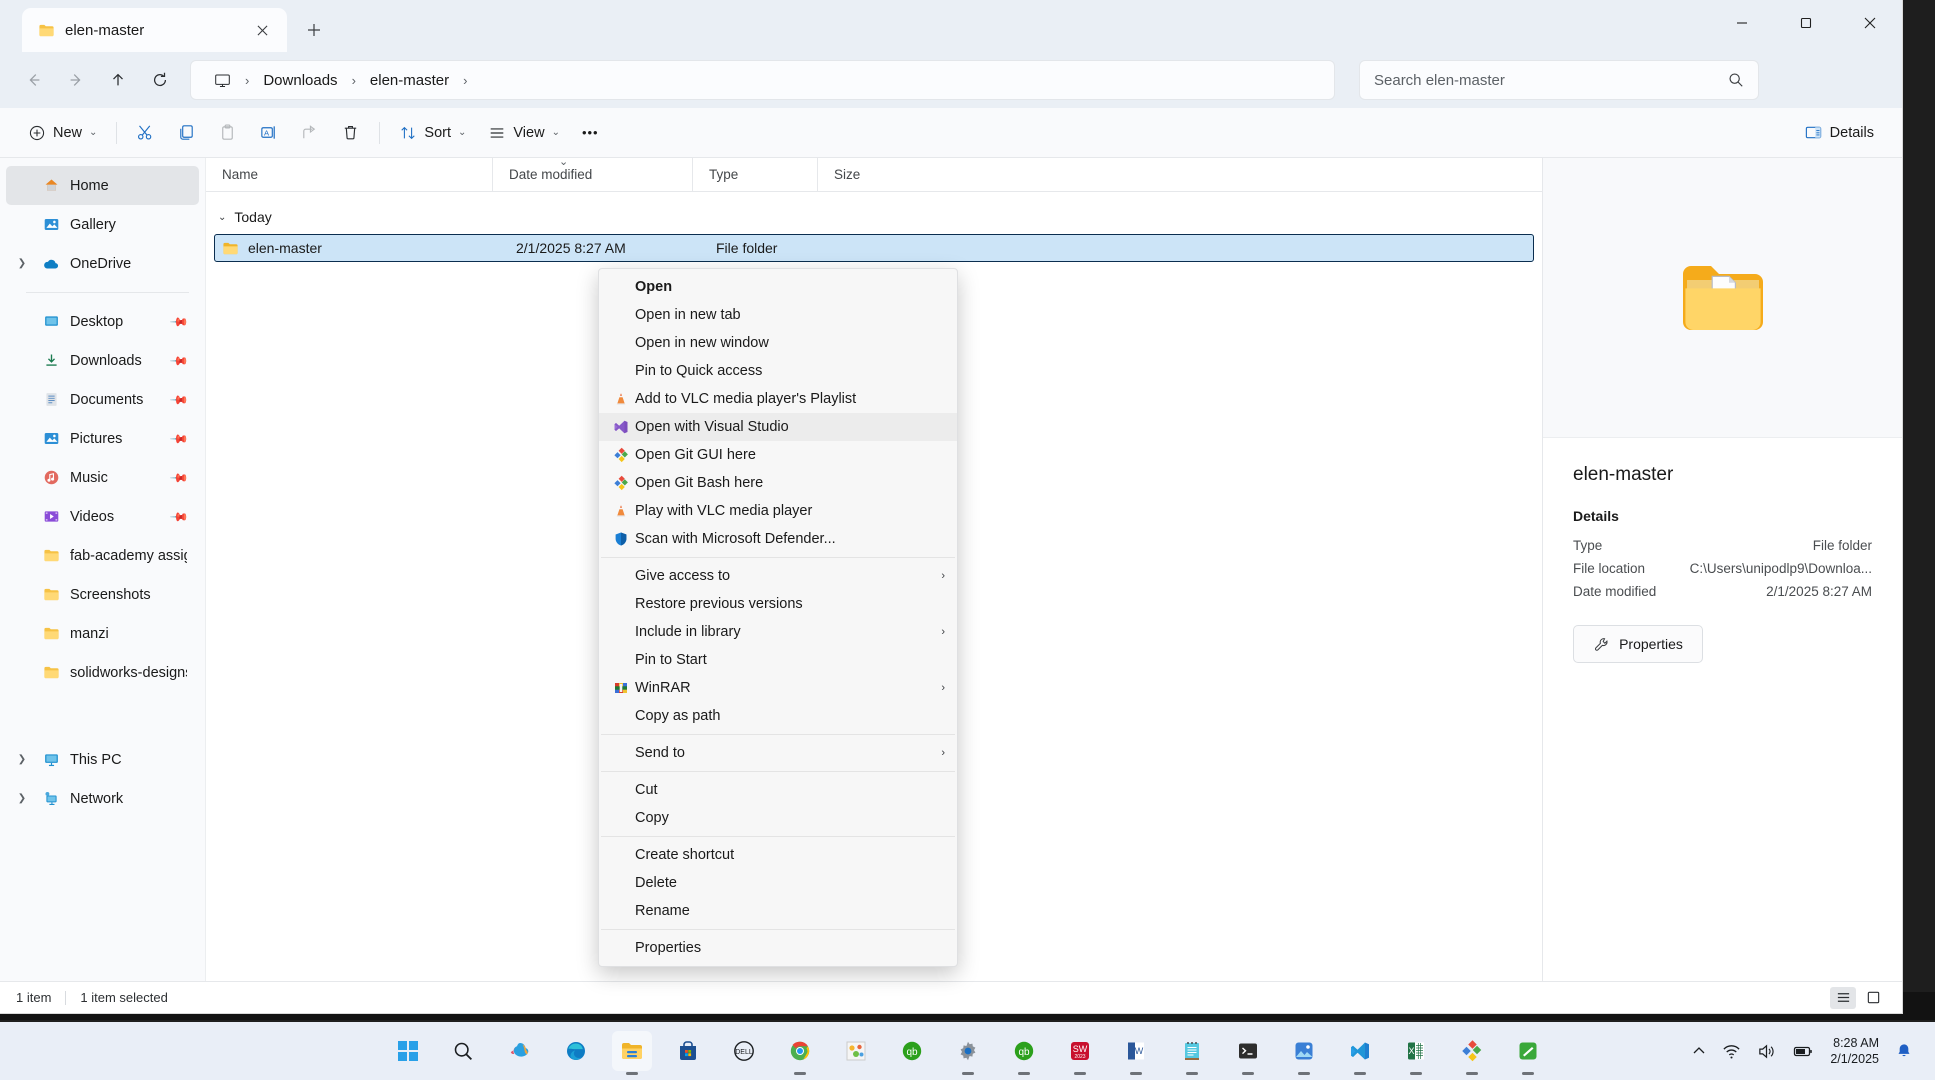 The image size is (1935, 1080). I want to click on speaker-icon, so click(1766, 1051).